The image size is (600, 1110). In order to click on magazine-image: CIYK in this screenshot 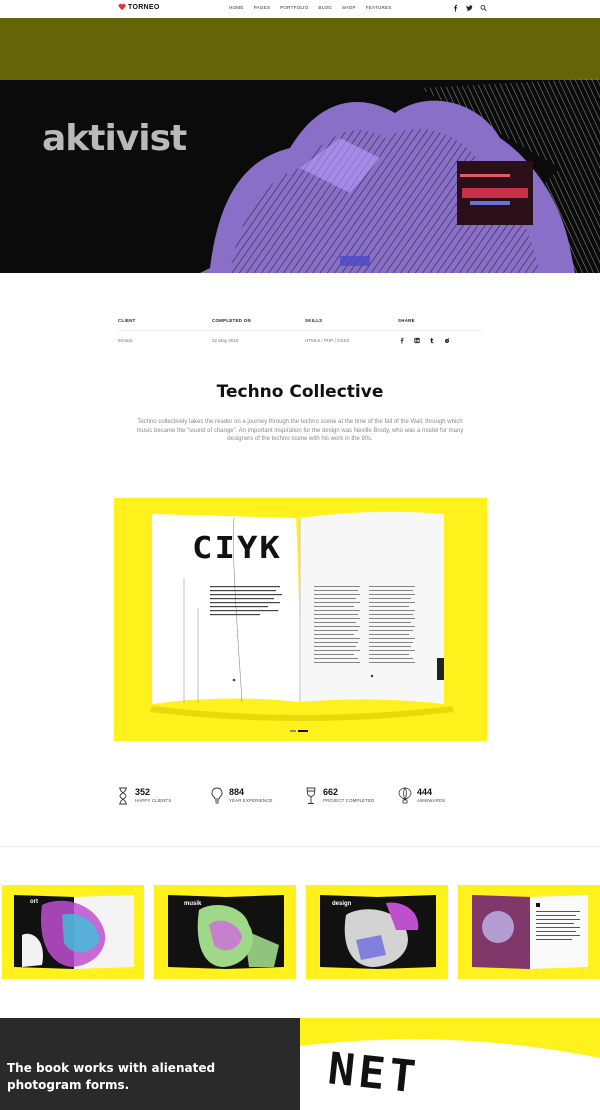, I will do `click(300, 619)`.